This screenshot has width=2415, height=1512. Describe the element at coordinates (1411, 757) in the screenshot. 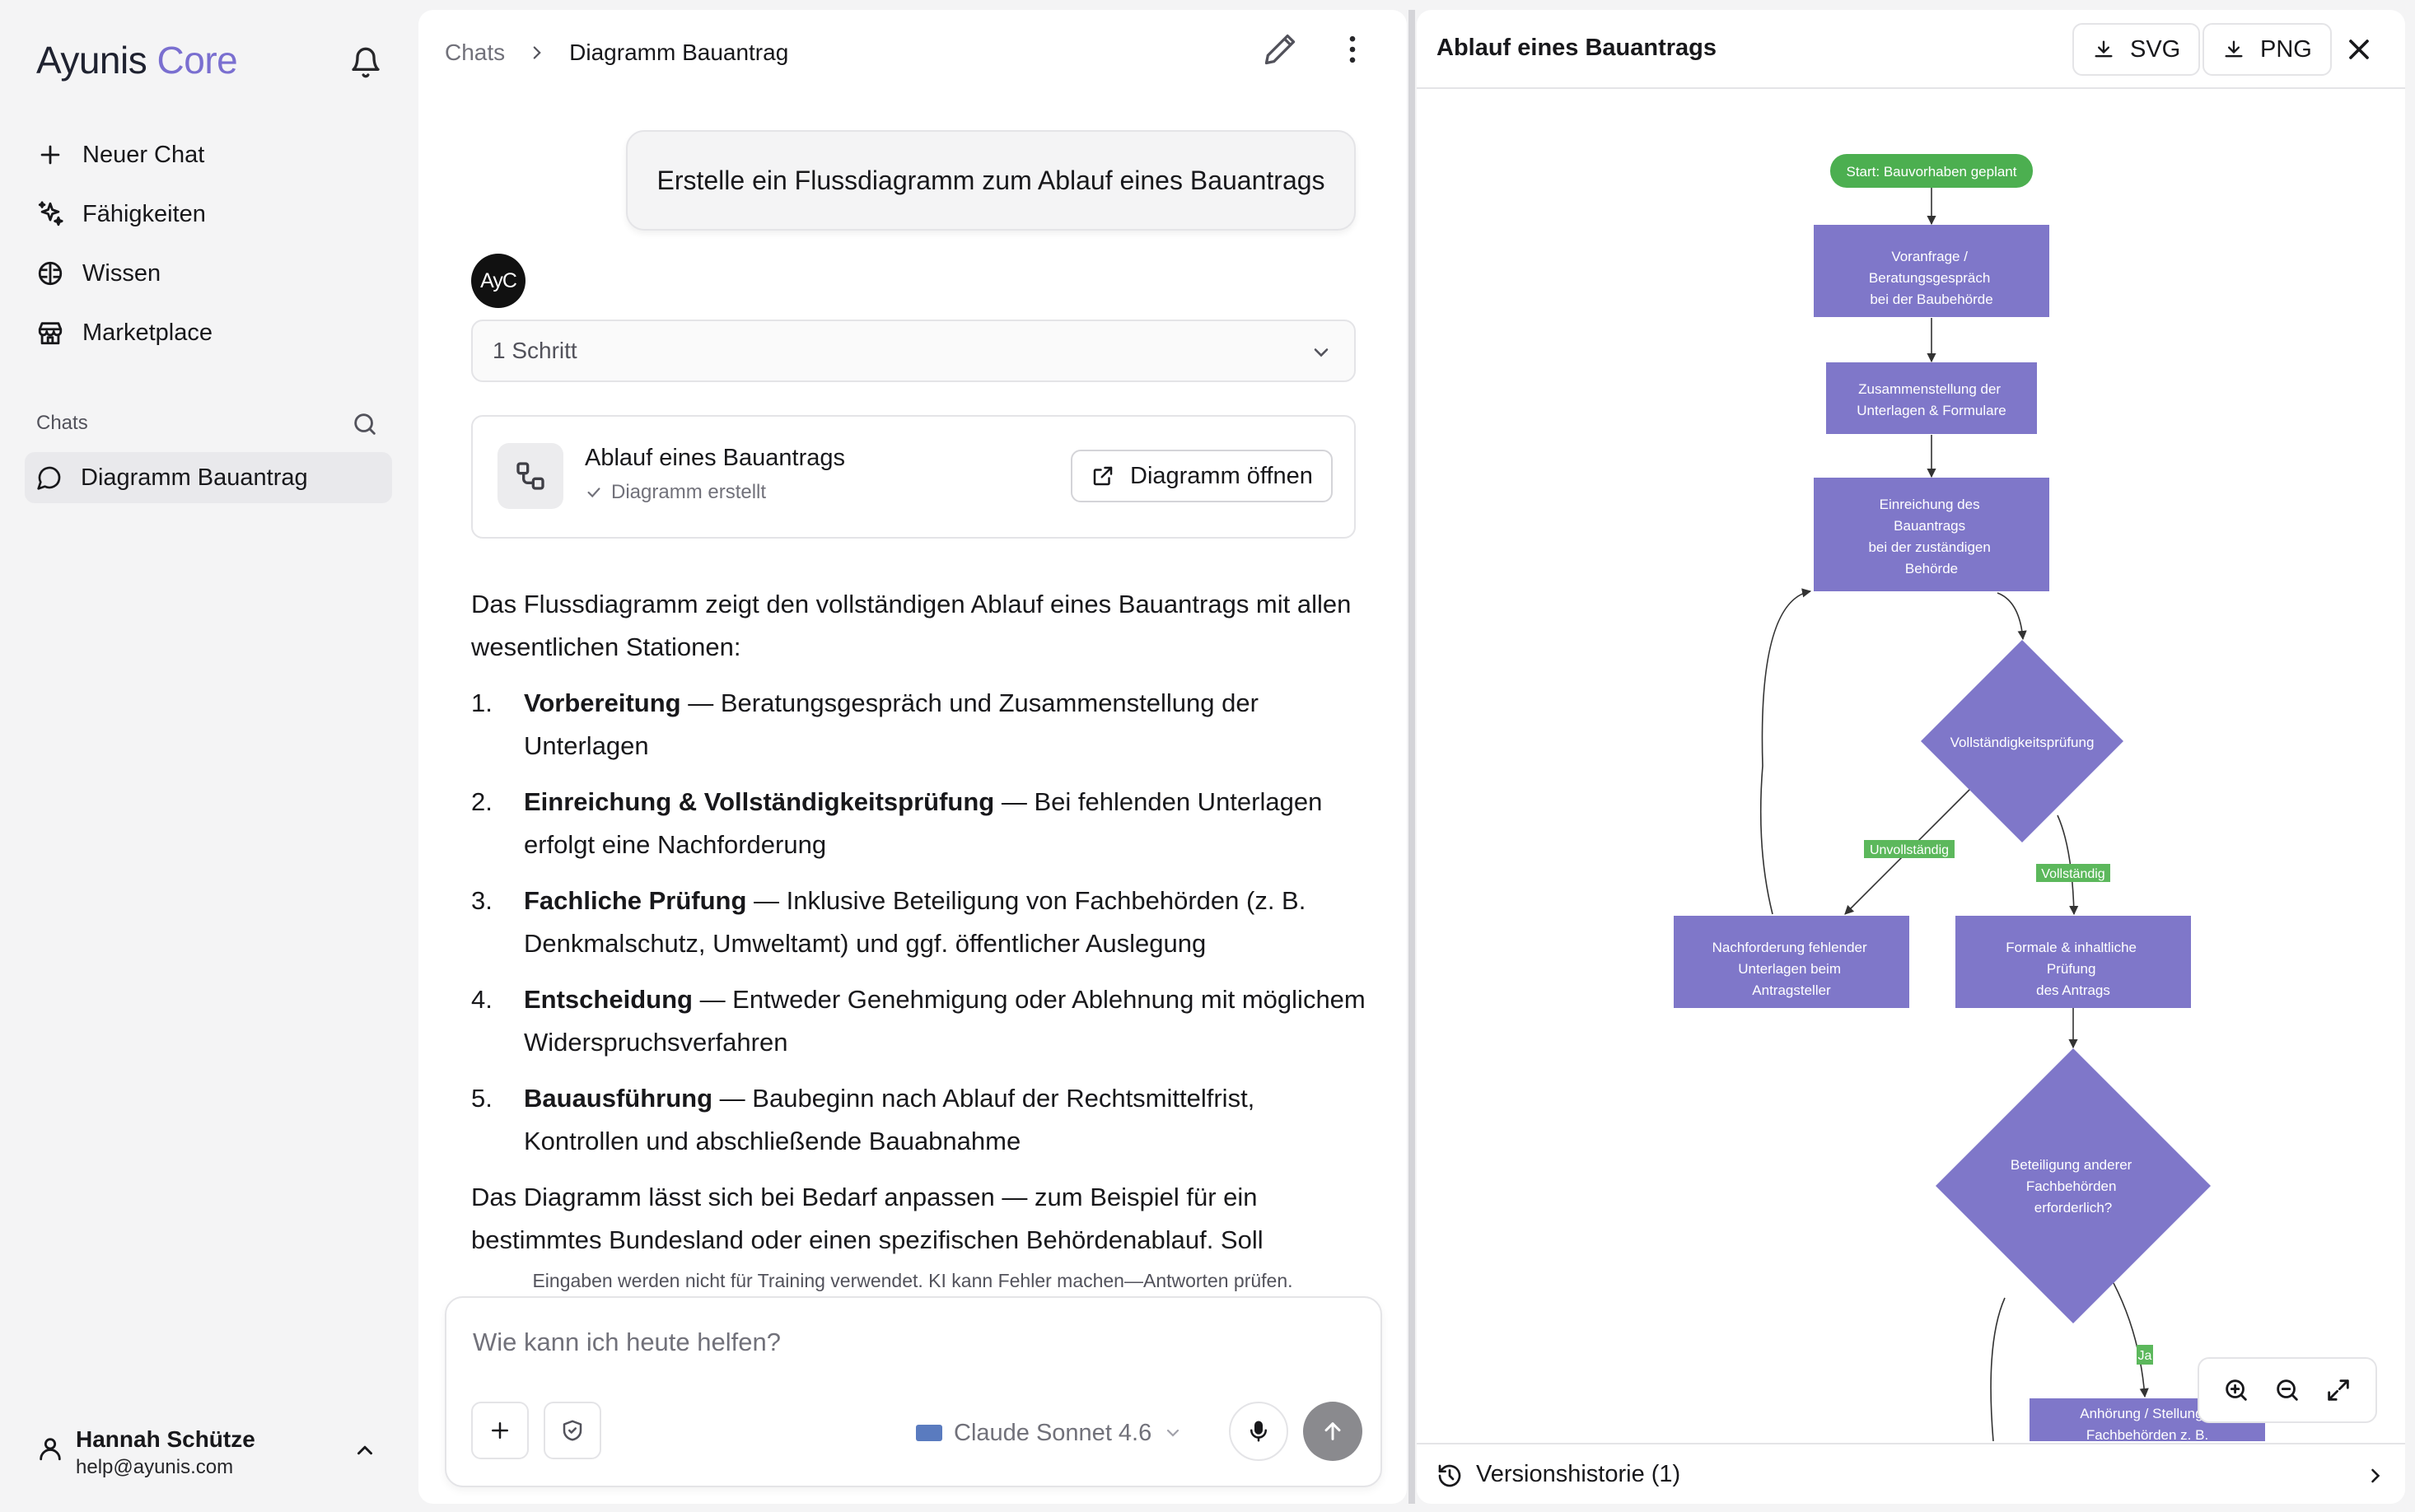

I see `panel-resize-handle` at that location.